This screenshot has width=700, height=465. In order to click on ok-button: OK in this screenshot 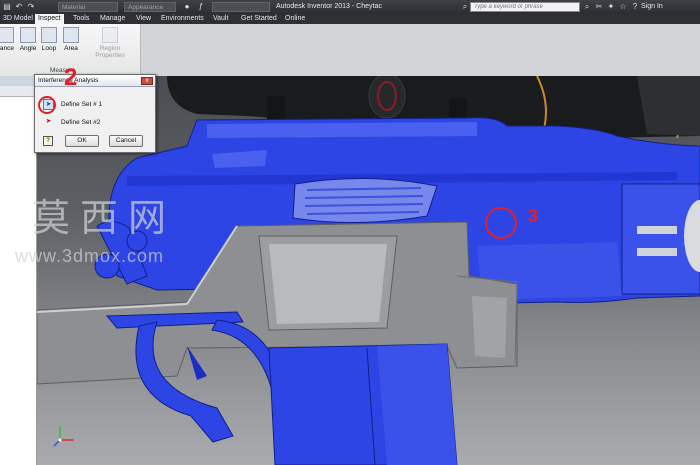, I will do `click(82, 141)`.